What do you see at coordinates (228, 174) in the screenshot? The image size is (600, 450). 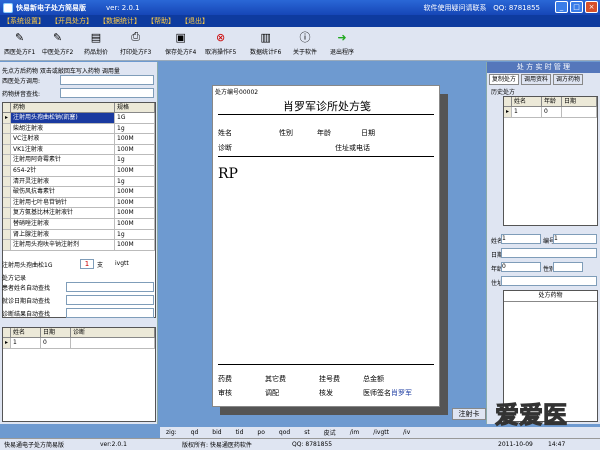 I see `rp-label: RP` at bounding box center [228, 174].